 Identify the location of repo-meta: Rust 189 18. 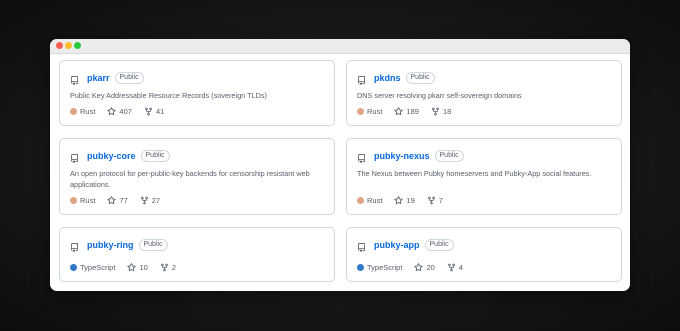
(410, 111).